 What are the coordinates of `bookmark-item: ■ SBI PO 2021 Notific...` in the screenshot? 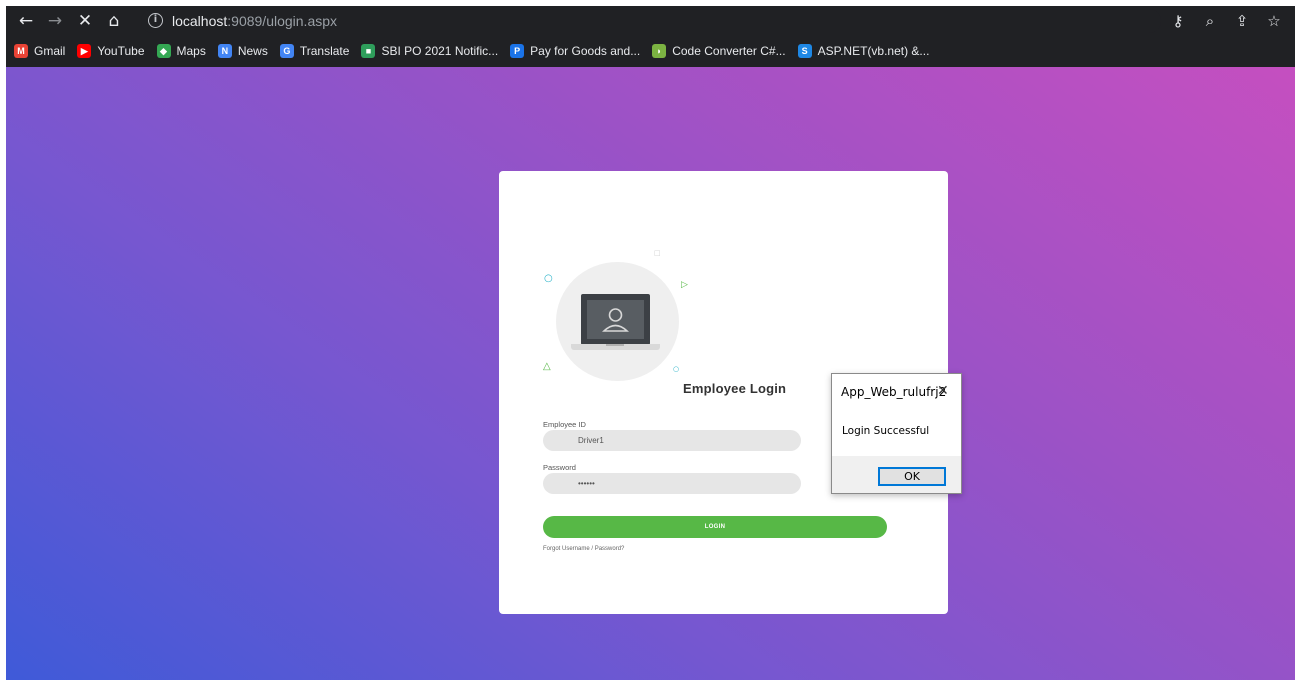 It's located at (429, 51).